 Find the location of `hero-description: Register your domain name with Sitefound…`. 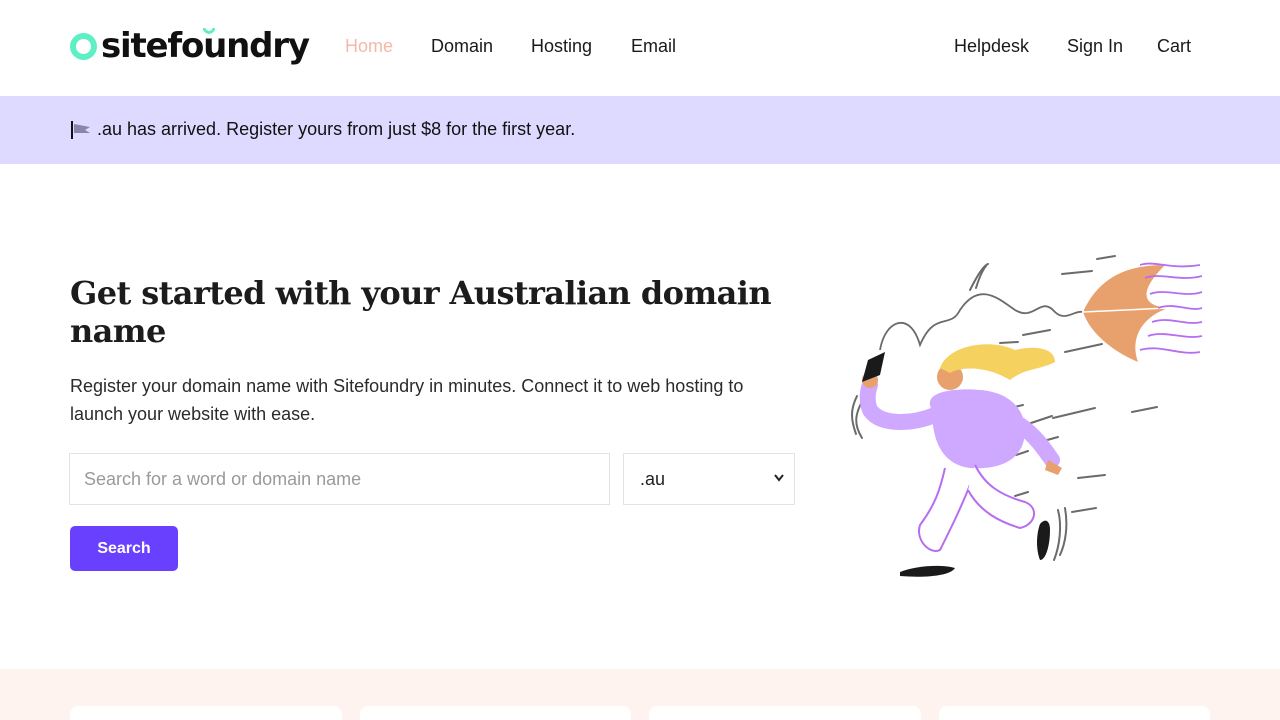

hero-description: Register your domain name with Sitefound… is located at coordinates (407, 400).